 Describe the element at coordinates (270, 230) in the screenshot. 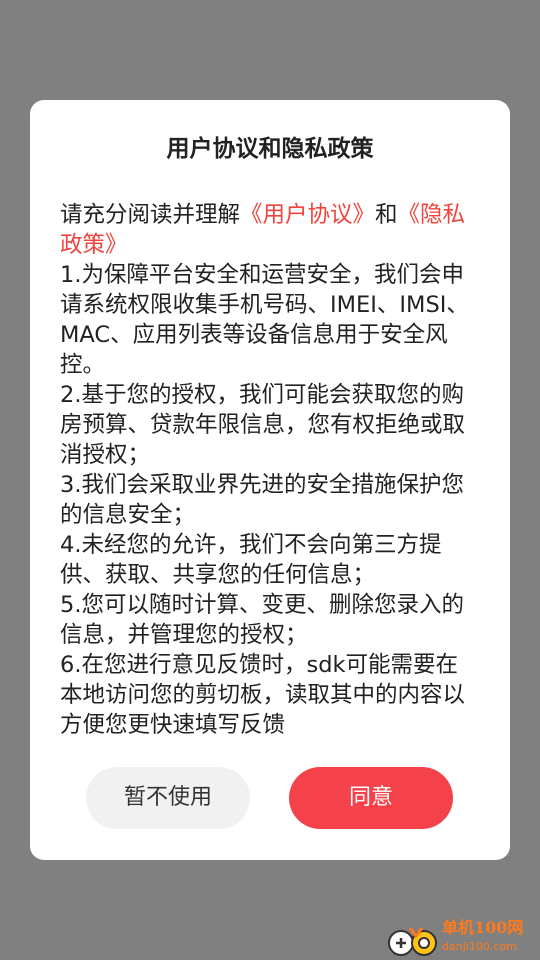

I see `intro-text: 请充分阅读并理解《用户协议》和《隐私政策》` at that location.